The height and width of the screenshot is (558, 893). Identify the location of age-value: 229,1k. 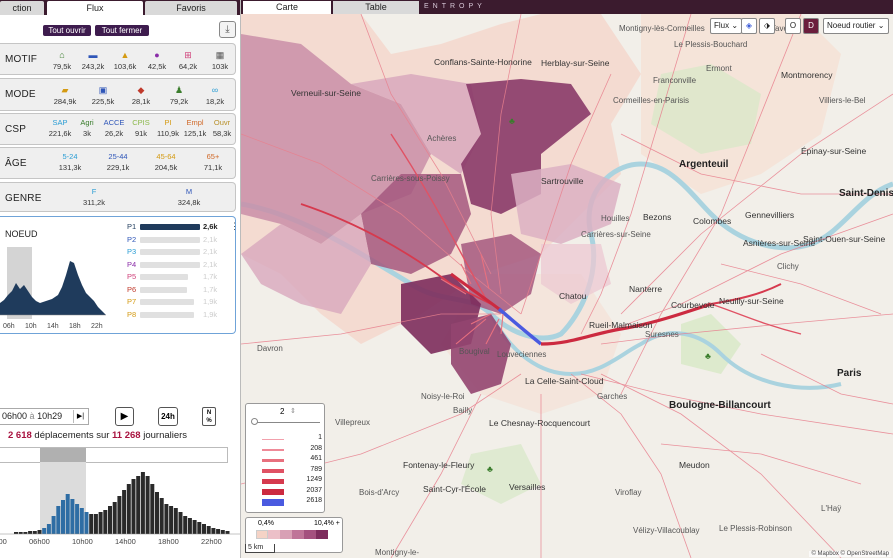
(118, 167).